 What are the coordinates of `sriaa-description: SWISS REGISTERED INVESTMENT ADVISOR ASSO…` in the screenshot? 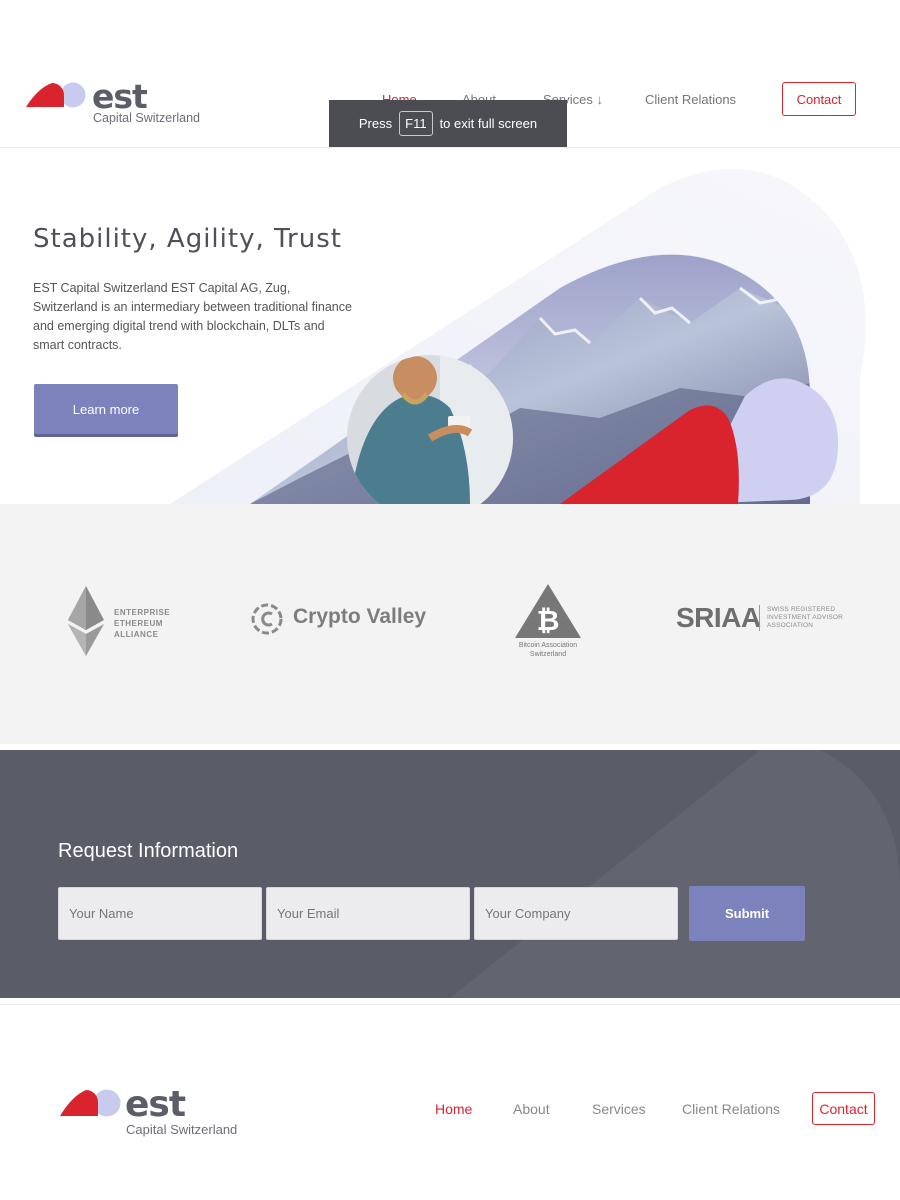 It's located at (805, 618).